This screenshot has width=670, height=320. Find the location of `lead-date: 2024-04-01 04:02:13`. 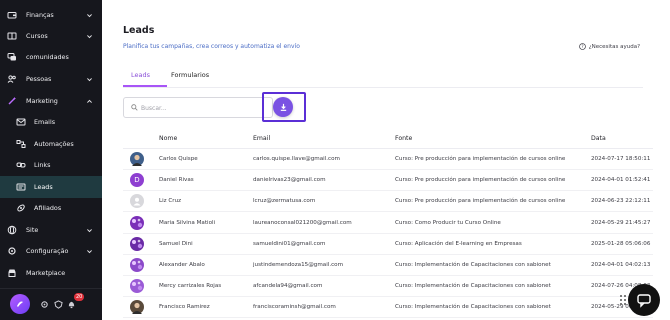

lead-date: 2024-04-01 04:02:13 is located at coordinates (621, 265).